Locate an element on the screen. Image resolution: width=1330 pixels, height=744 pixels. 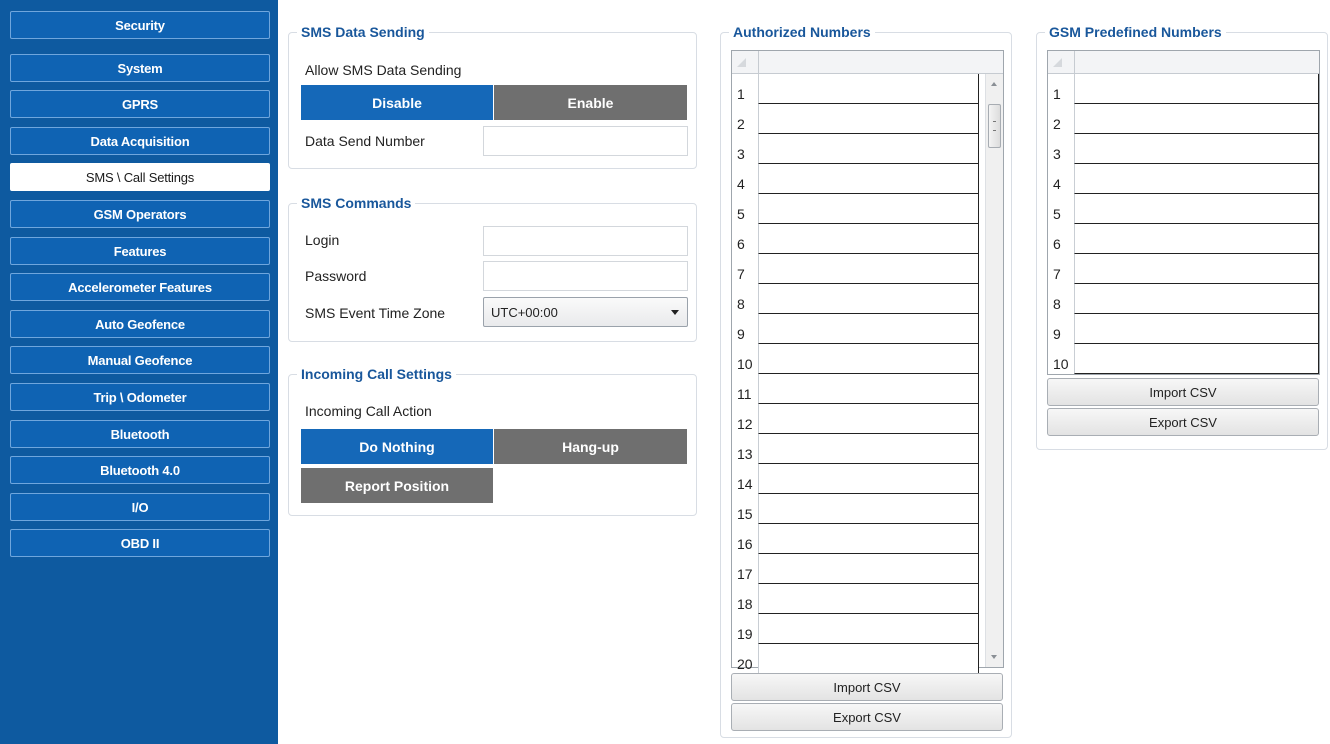
sidebar-item-obd-ii: OBD II is located at coordinates (140, 543).